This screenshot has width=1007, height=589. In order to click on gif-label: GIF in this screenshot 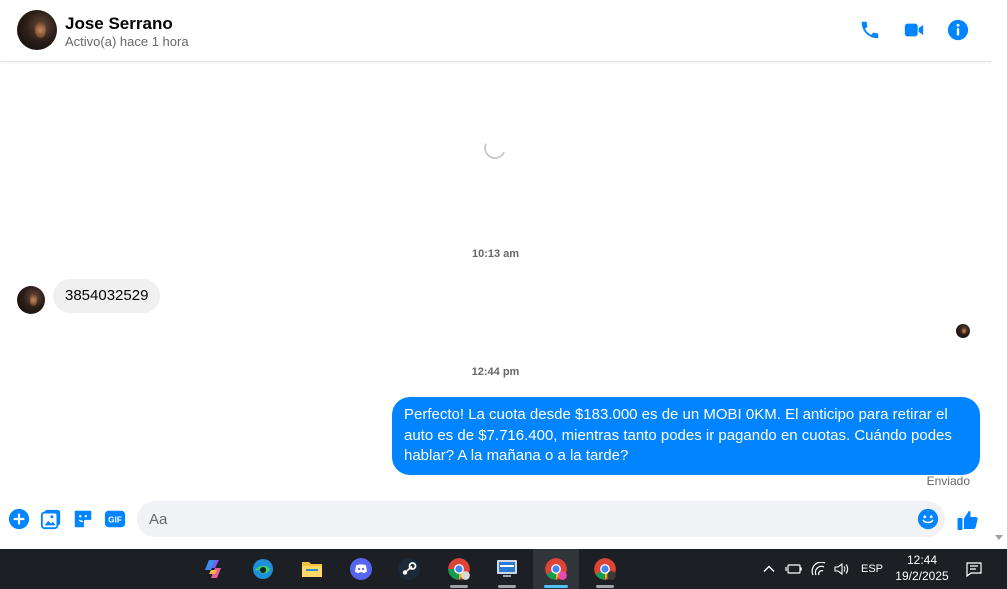, I will do `click(115, 520)`.